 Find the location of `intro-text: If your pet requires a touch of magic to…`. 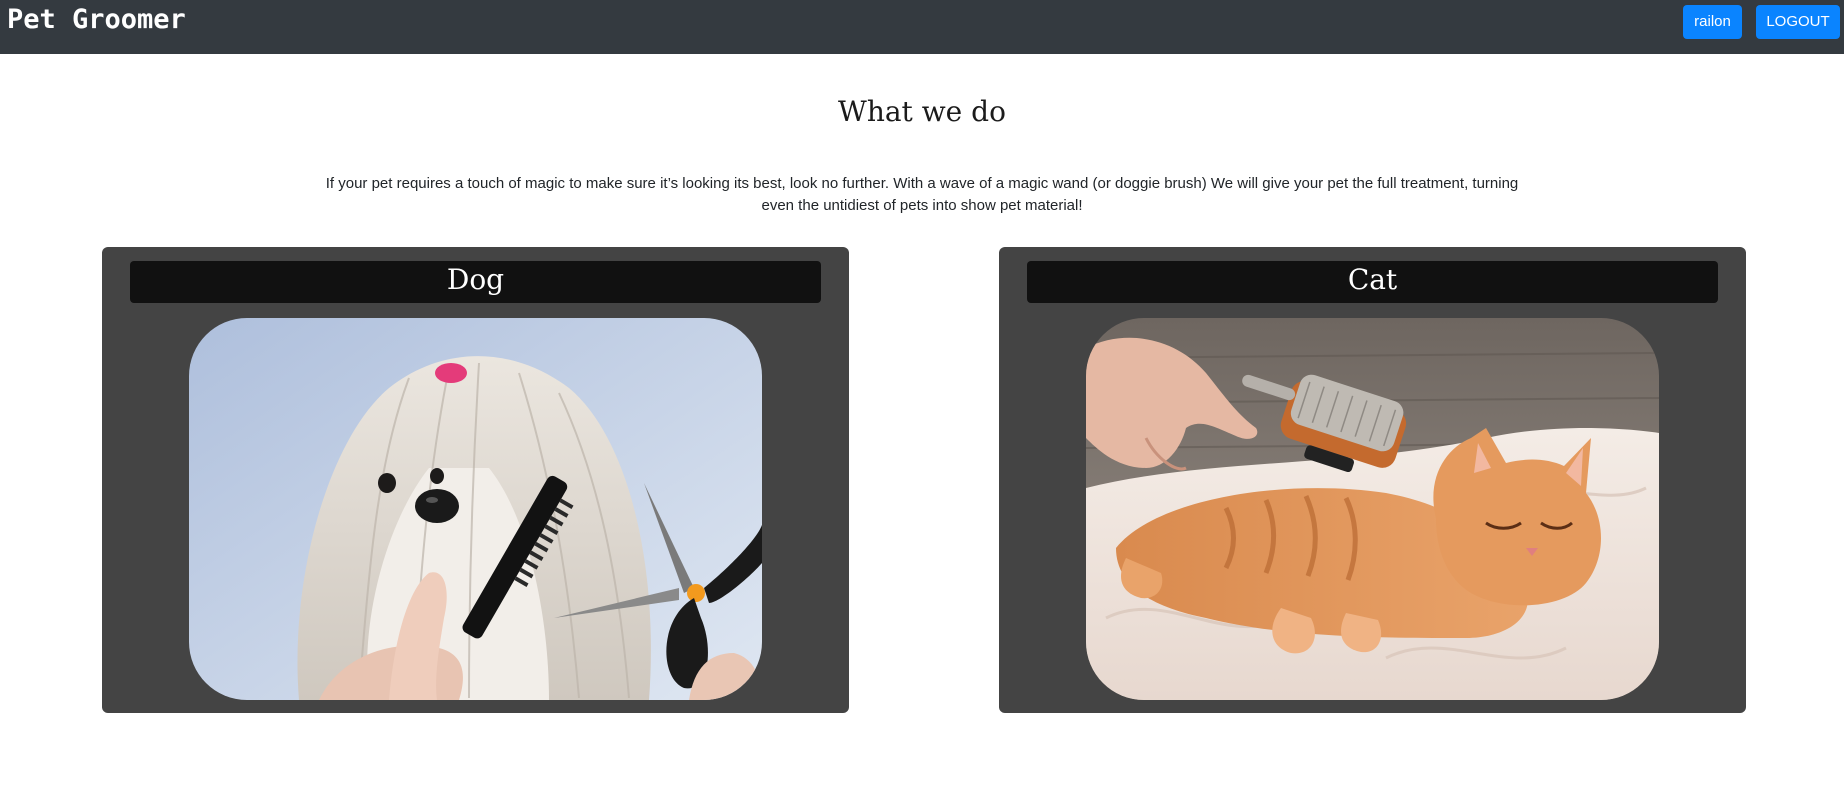

intro-text: If your pet requires a touch of magic to… is located at coordinates (922, 194).